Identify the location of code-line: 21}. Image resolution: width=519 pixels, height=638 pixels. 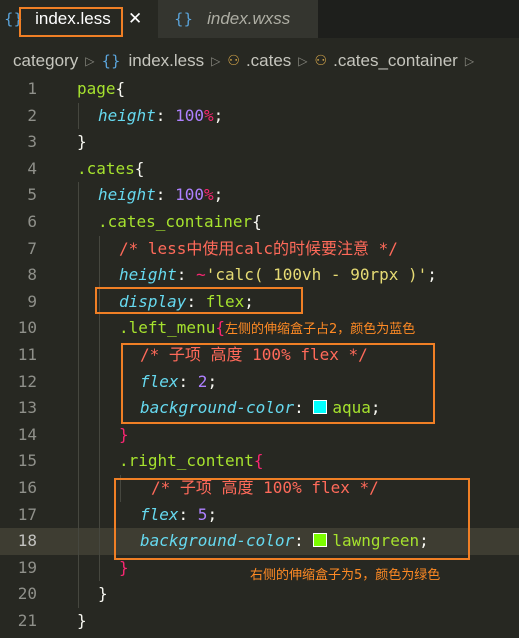
(259, 621).